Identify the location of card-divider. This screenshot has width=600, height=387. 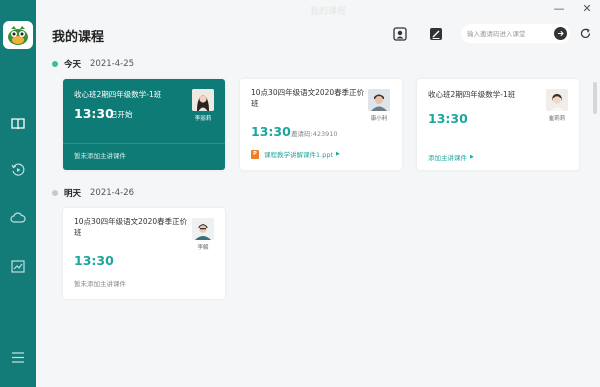
(144, 143).